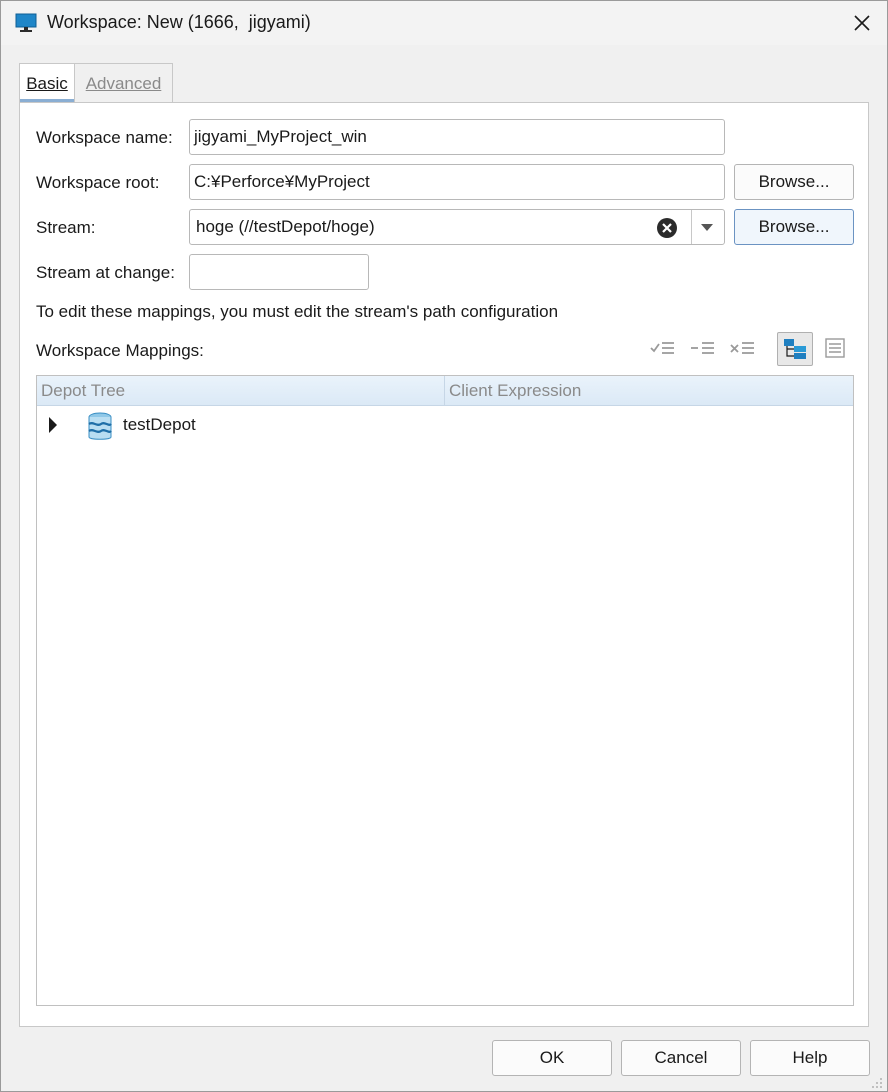 The image size is (888, 1092). Describe the element at coordinates (691, 227) in the screenshot. I see `combobox-separator` at that location.